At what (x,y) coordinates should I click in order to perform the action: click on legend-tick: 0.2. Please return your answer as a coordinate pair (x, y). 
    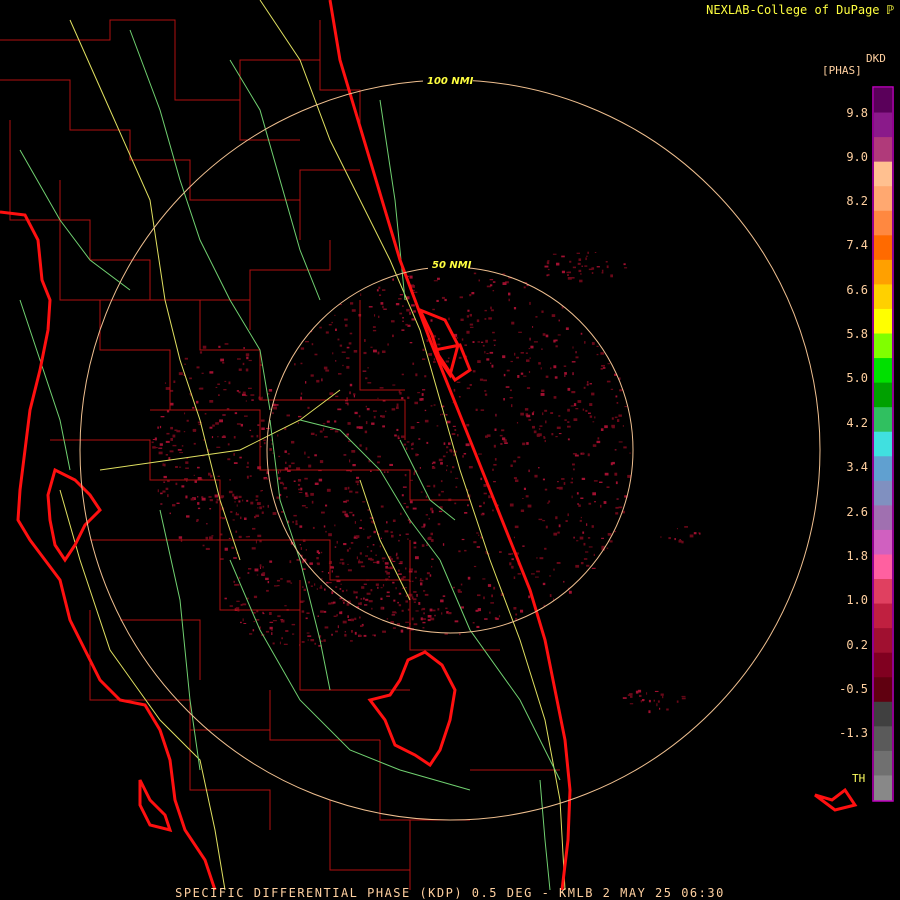
    Looking at the image, I should click on (857, 645).